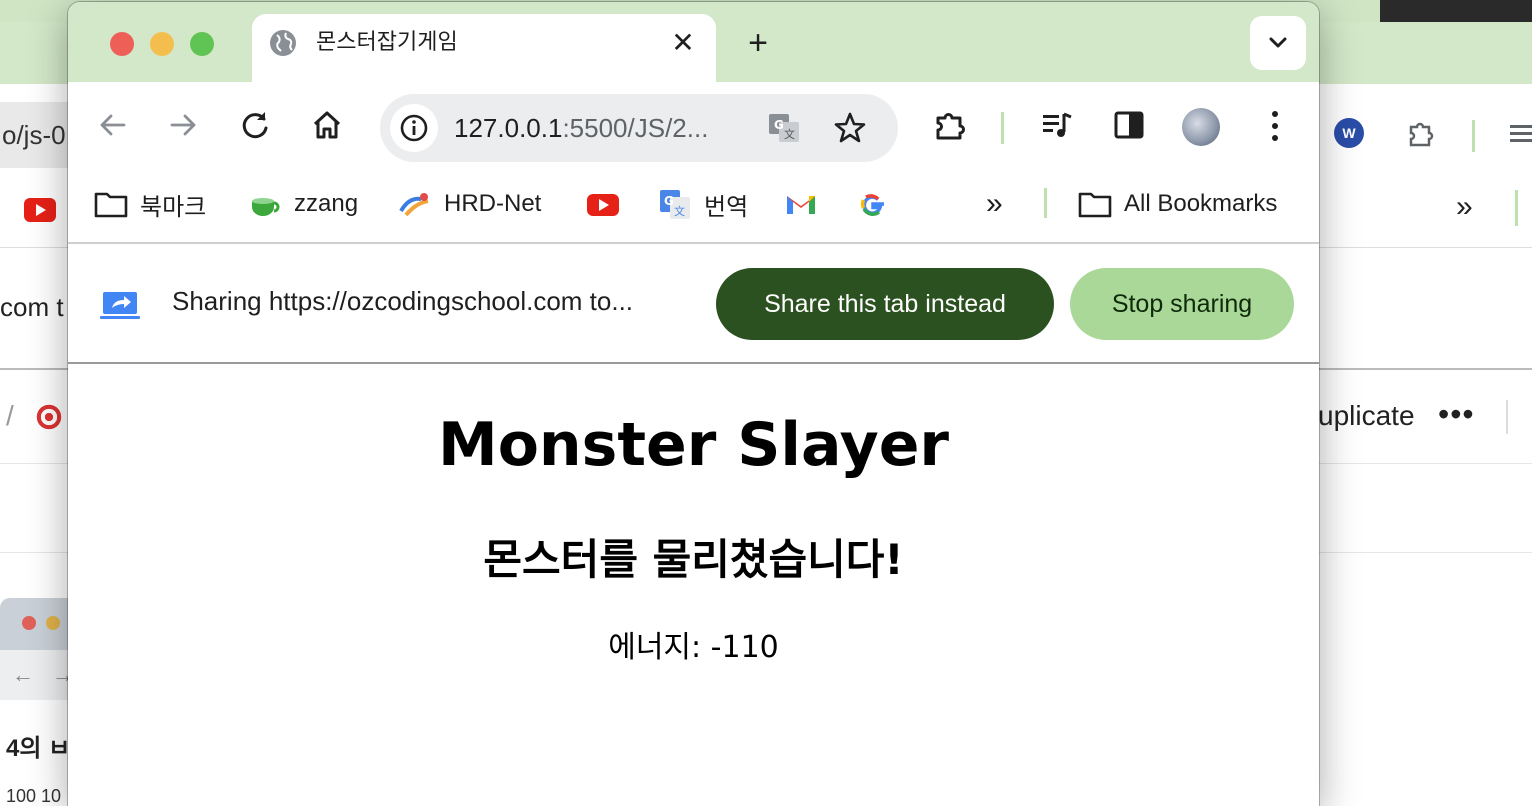 The height and width of the screenshot is (806, 1532). I want to click on google-icon, so click(872, 205).